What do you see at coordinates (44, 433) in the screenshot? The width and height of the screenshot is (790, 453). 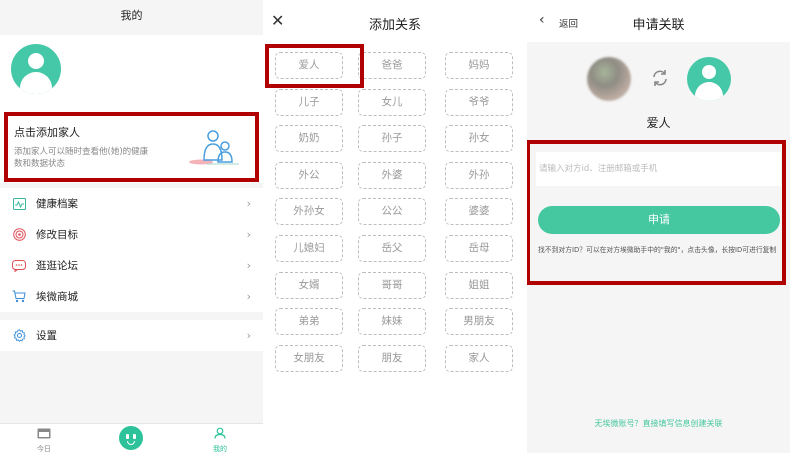 I see `calendar-icon` at bounding box center [44, 433].